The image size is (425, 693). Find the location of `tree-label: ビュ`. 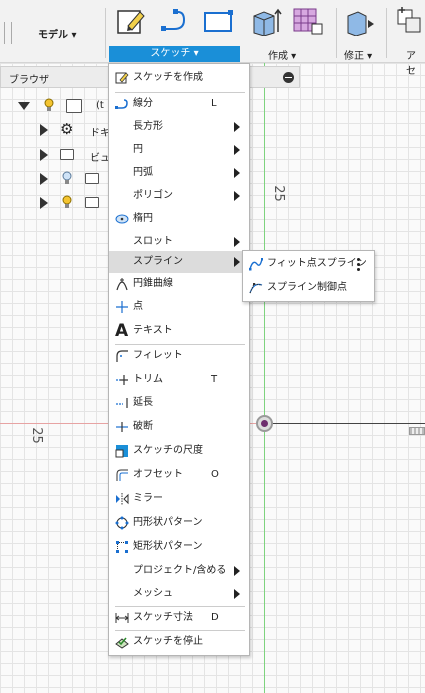

tree-label: ビュ is located at coordinates (100, 158).